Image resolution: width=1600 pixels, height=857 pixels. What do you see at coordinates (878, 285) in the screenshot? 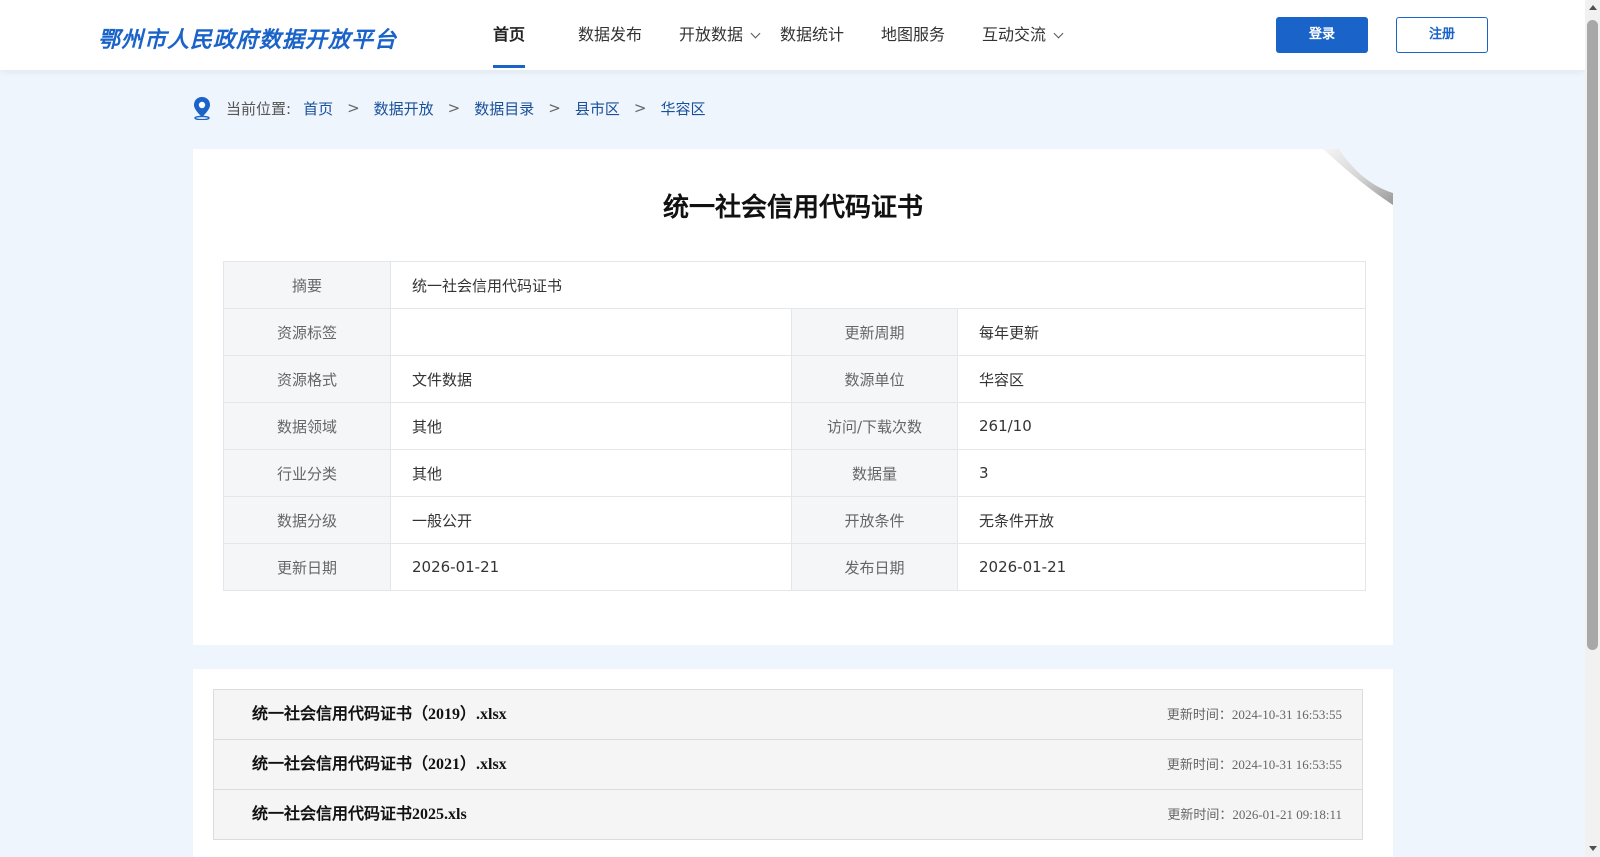
I see `summary-value: 统一社会信用代码证书` at bounding box center [878, 285].